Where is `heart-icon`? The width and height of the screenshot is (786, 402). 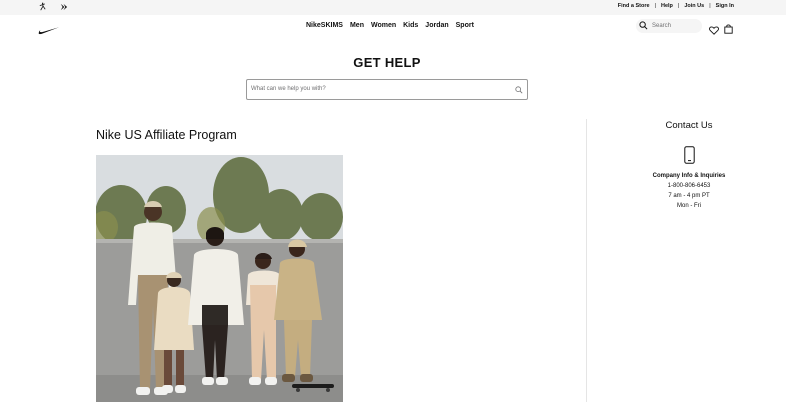
heart-icon is located at coordinates (714, 31).